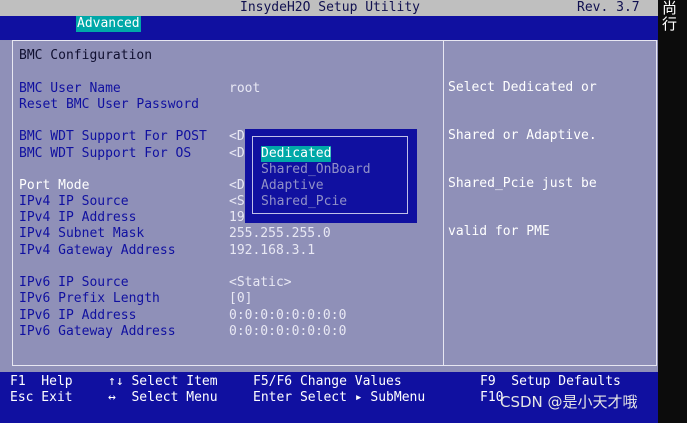 The image size is (687, 423). What do you see at coordinates (292, 186) in the screenshot?
I see `option-adaptive: Adaptive` at bounding box center [292, 186].